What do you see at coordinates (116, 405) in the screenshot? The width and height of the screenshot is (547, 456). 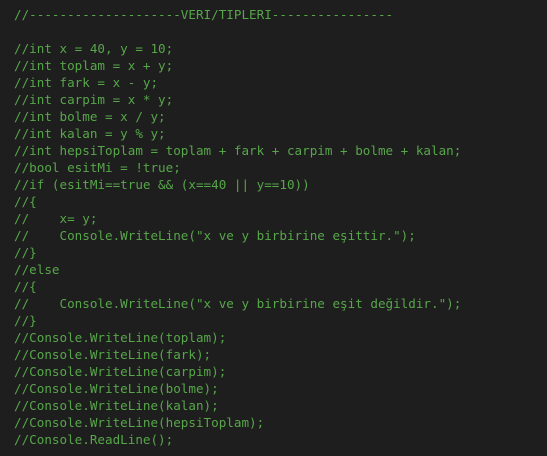 I see `code-line-24: //Console.WriteLine(kalan);` at bounding box center [116, 405].